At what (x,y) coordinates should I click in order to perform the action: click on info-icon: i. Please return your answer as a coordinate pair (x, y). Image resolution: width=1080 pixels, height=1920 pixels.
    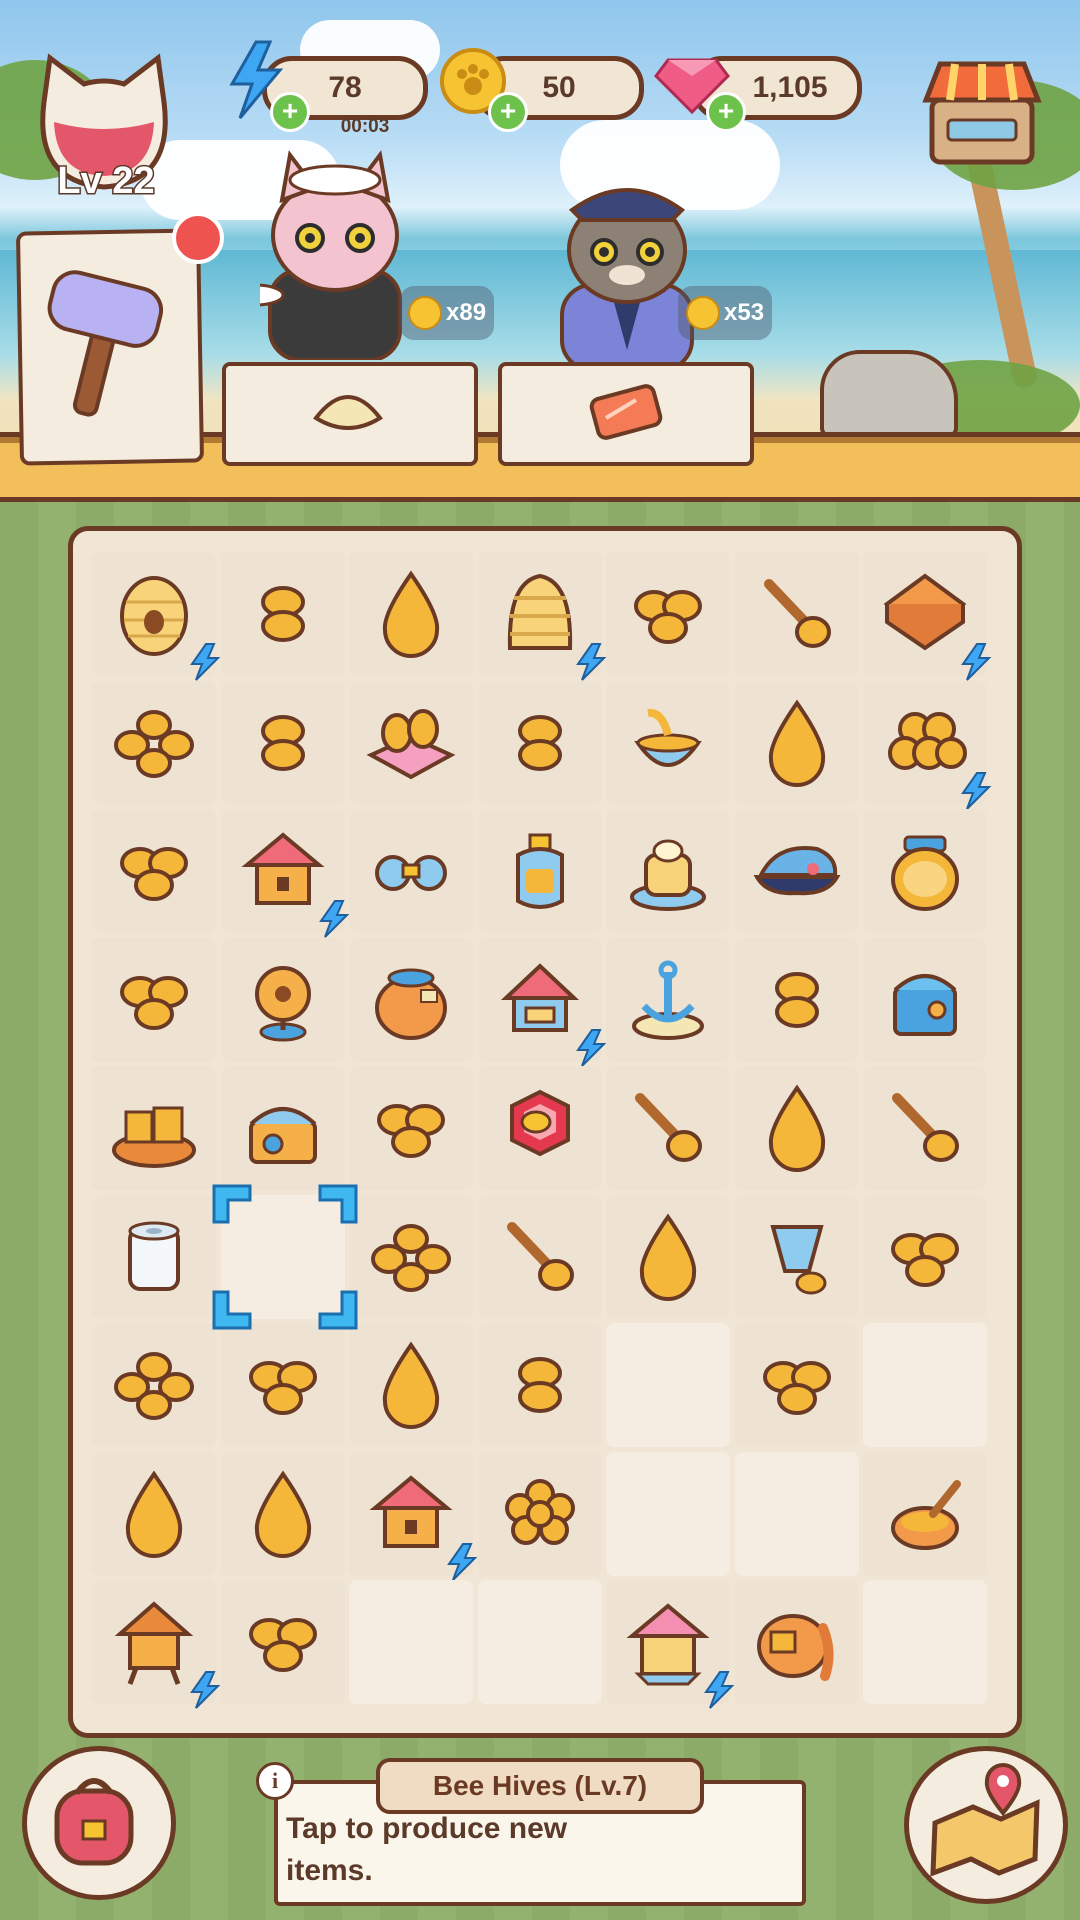
    Looking at the image, I should click on (275, 1781).